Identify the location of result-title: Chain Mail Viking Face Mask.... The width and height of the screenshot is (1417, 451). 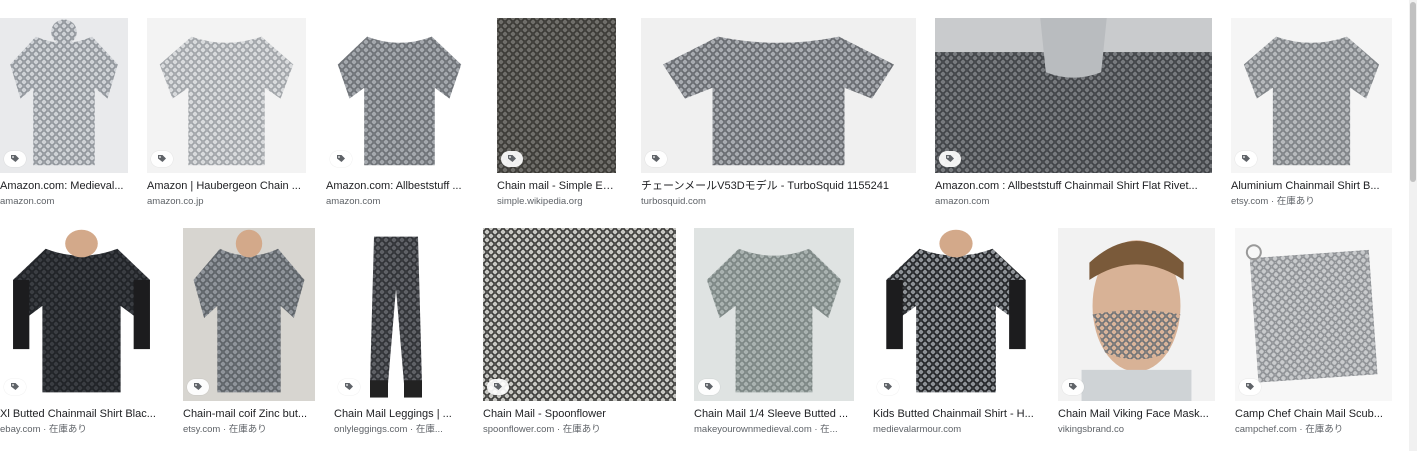
(1136, 414).